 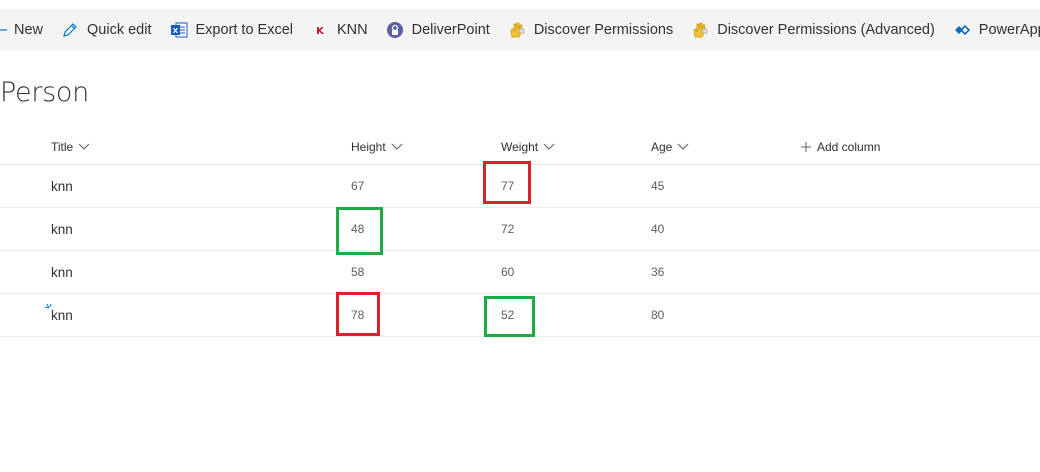 I want to click on pencil-icon, so click(x=70, y=30).